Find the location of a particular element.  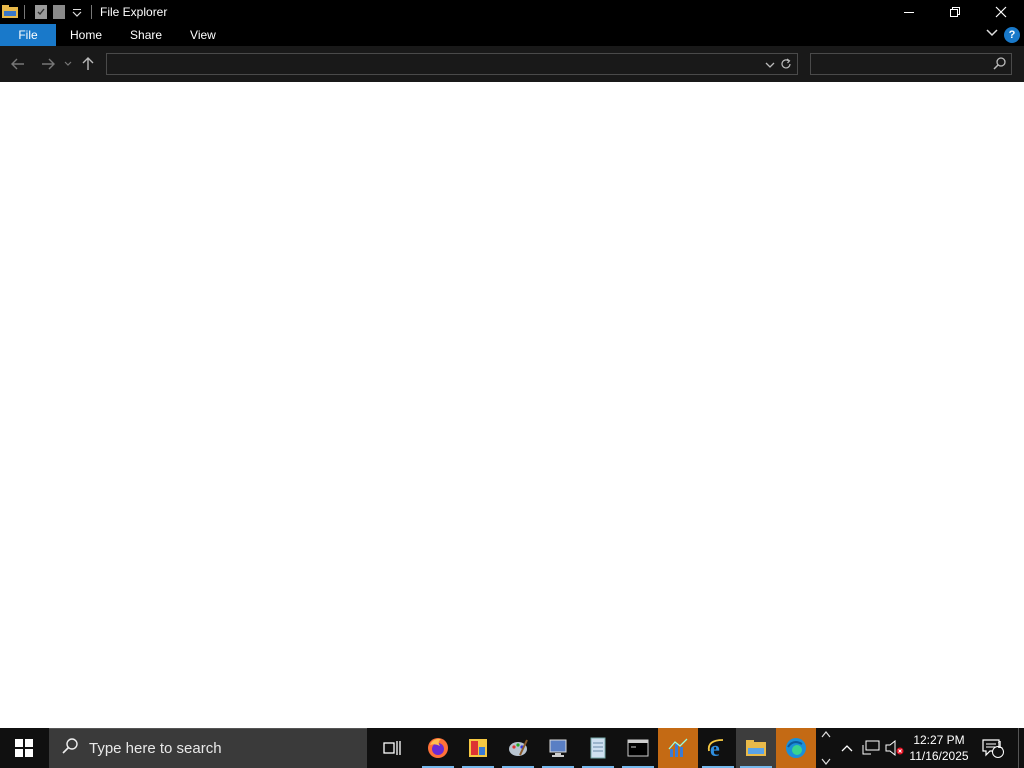

navigation-bar is located at coordinates (512, 64).